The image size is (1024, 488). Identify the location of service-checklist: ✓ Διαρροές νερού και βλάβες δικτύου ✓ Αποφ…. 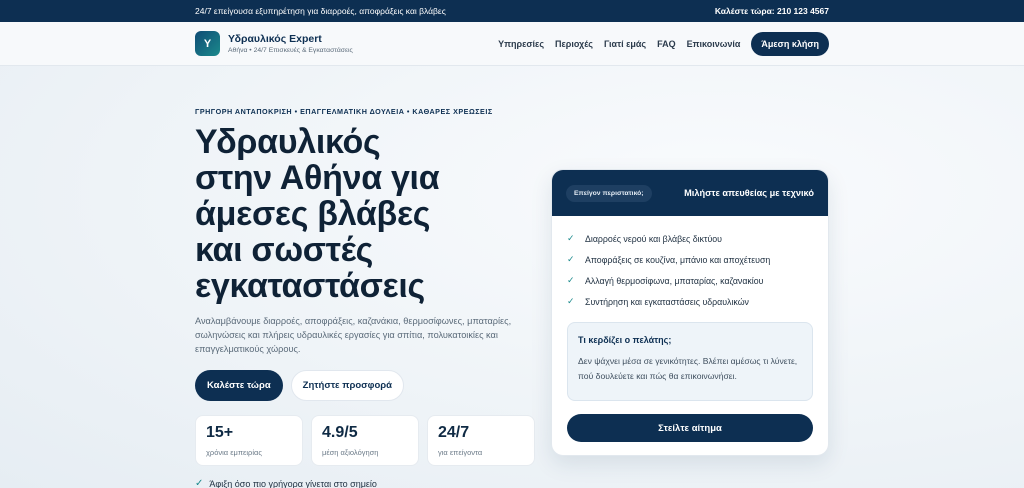
(690, 264).